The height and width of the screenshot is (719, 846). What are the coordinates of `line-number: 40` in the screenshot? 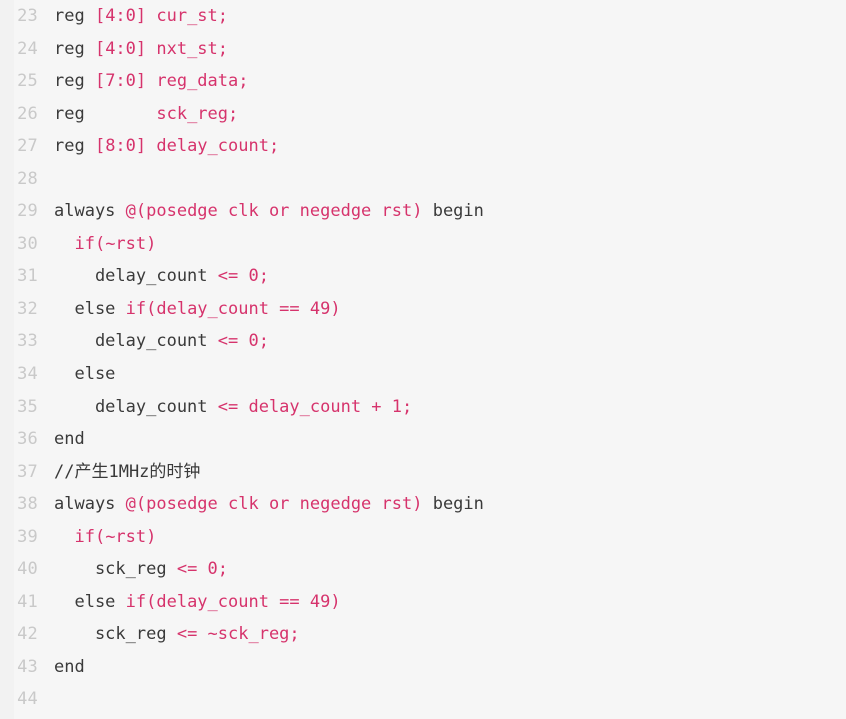 It's located at (27, 569).